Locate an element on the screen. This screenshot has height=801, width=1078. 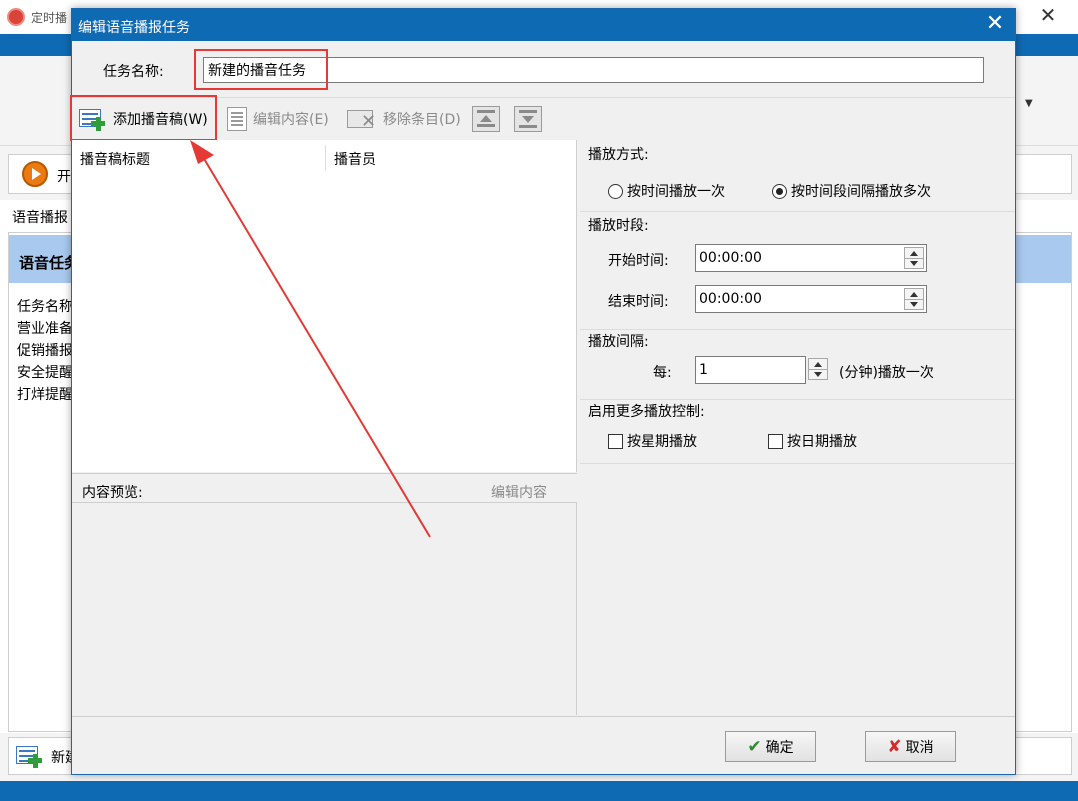
check-icon: ✔ is located at coordinates (754, 746).